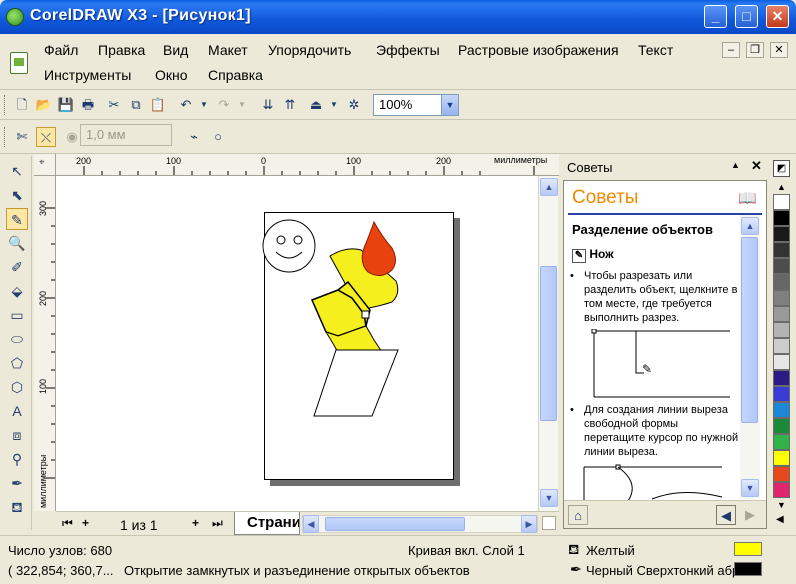 This screenshot has width=796, height=584. I want to click on menu-effects: Эффекты, so click(408, 50).